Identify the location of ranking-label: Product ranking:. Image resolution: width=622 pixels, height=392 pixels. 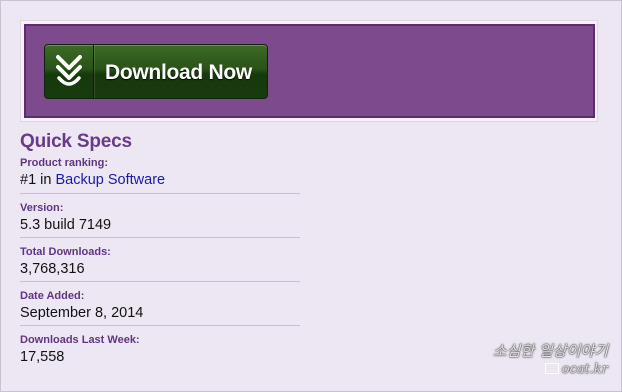
(64, 163).